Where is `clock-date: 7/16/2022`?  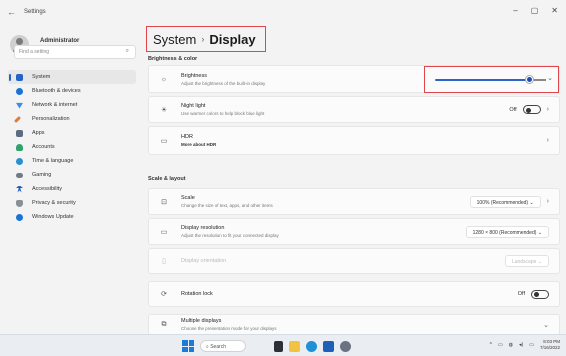 clock-date: 7/16/2022 is located at coordinates (549, 347).